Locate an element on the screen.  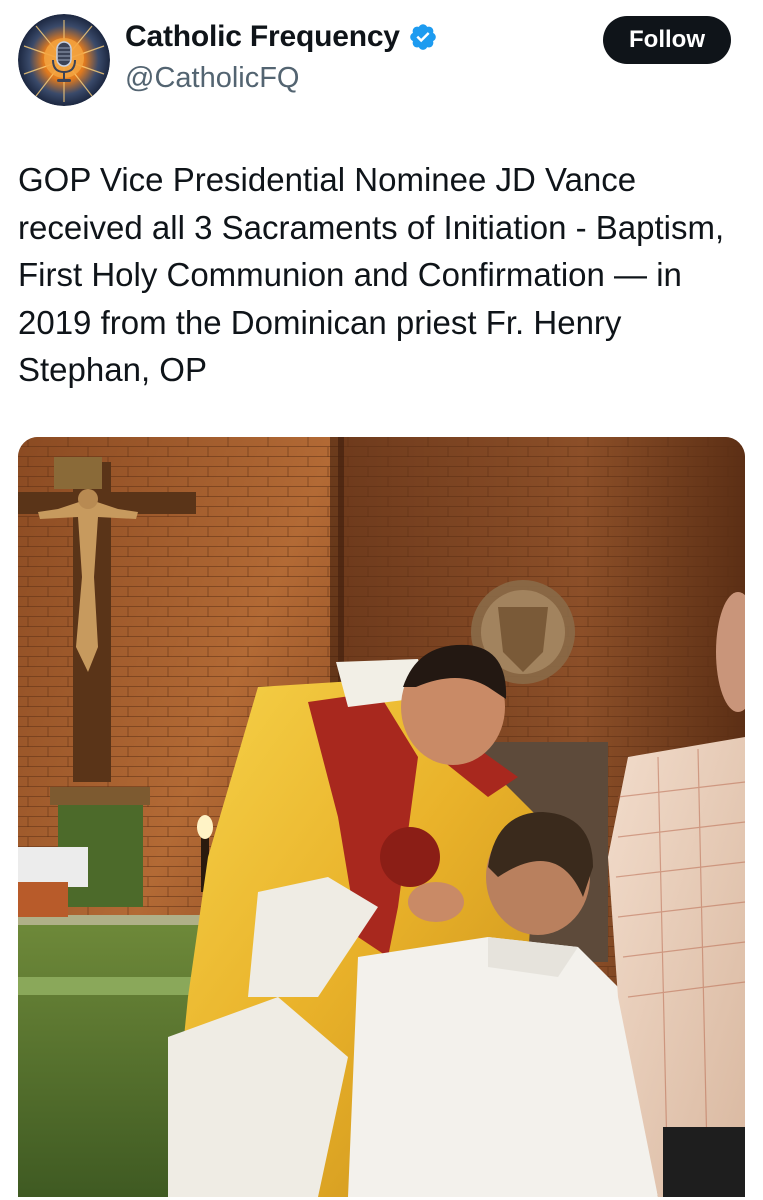
author-display-name: Catholic Frequency is located at coordinates (262, 37).